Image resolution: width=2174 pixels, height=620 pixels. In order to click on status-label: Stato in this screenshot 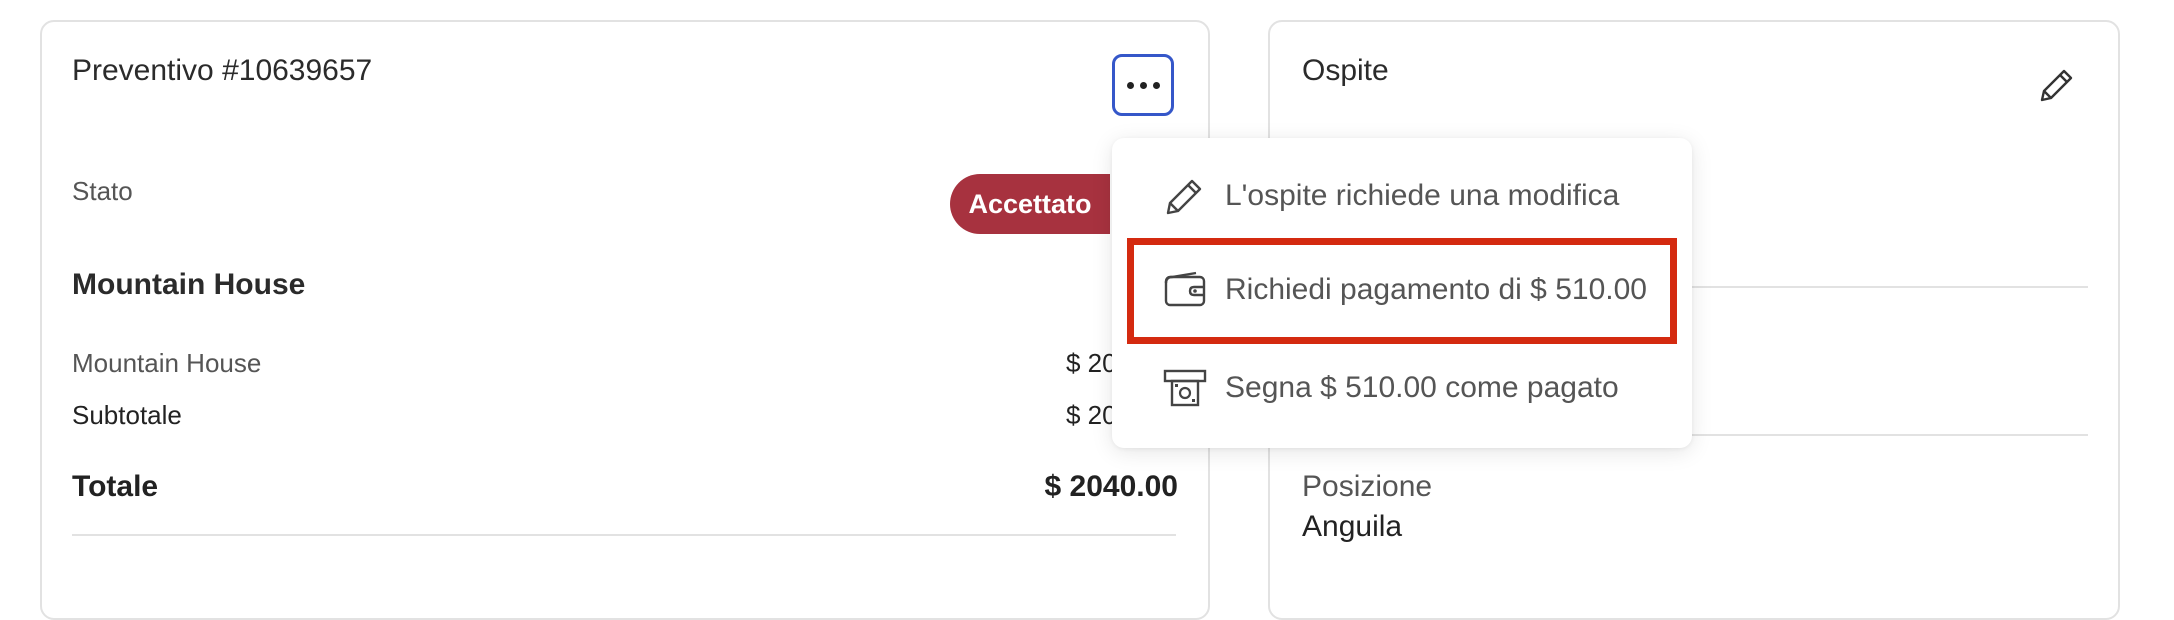, I will do `click(102, 191)`.